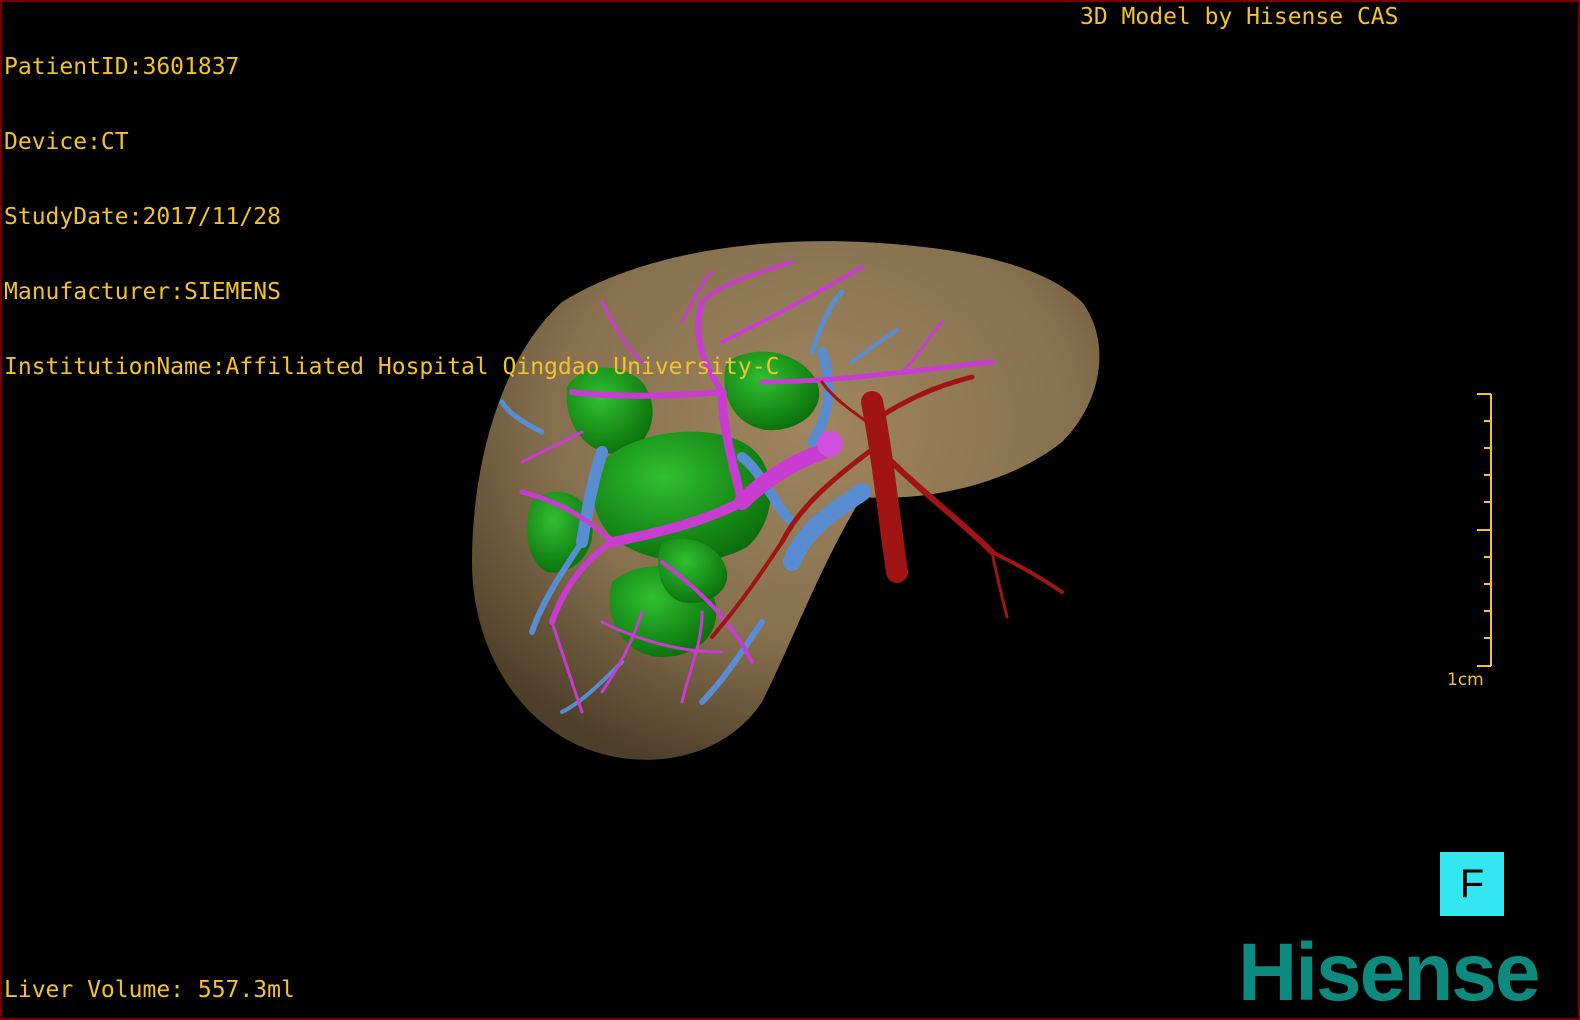 The width and height of the screenshot is (1580, 1020). I want to click on device: Device:CT, so click(66, 142).